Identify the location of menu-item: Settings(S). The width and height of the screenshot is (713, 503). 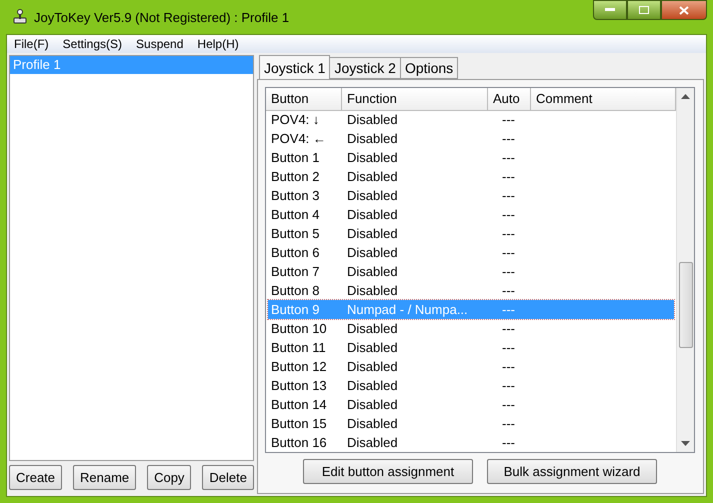
(93, 44).